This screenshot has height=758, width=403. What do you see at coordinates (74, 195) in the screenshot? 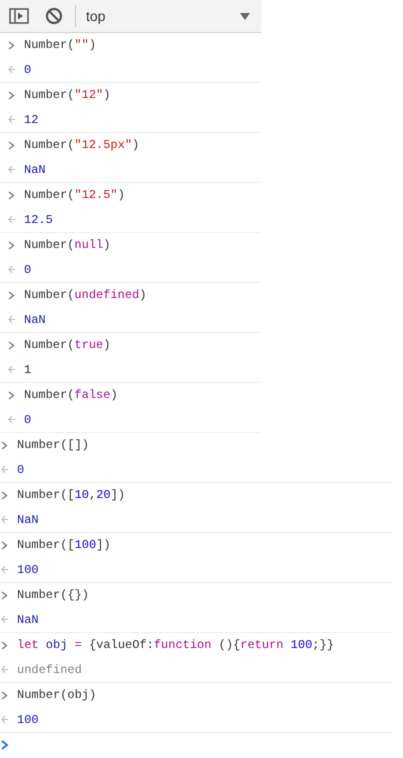
I see `command-text: Number("12.5")` at bounding box center [74, 195].